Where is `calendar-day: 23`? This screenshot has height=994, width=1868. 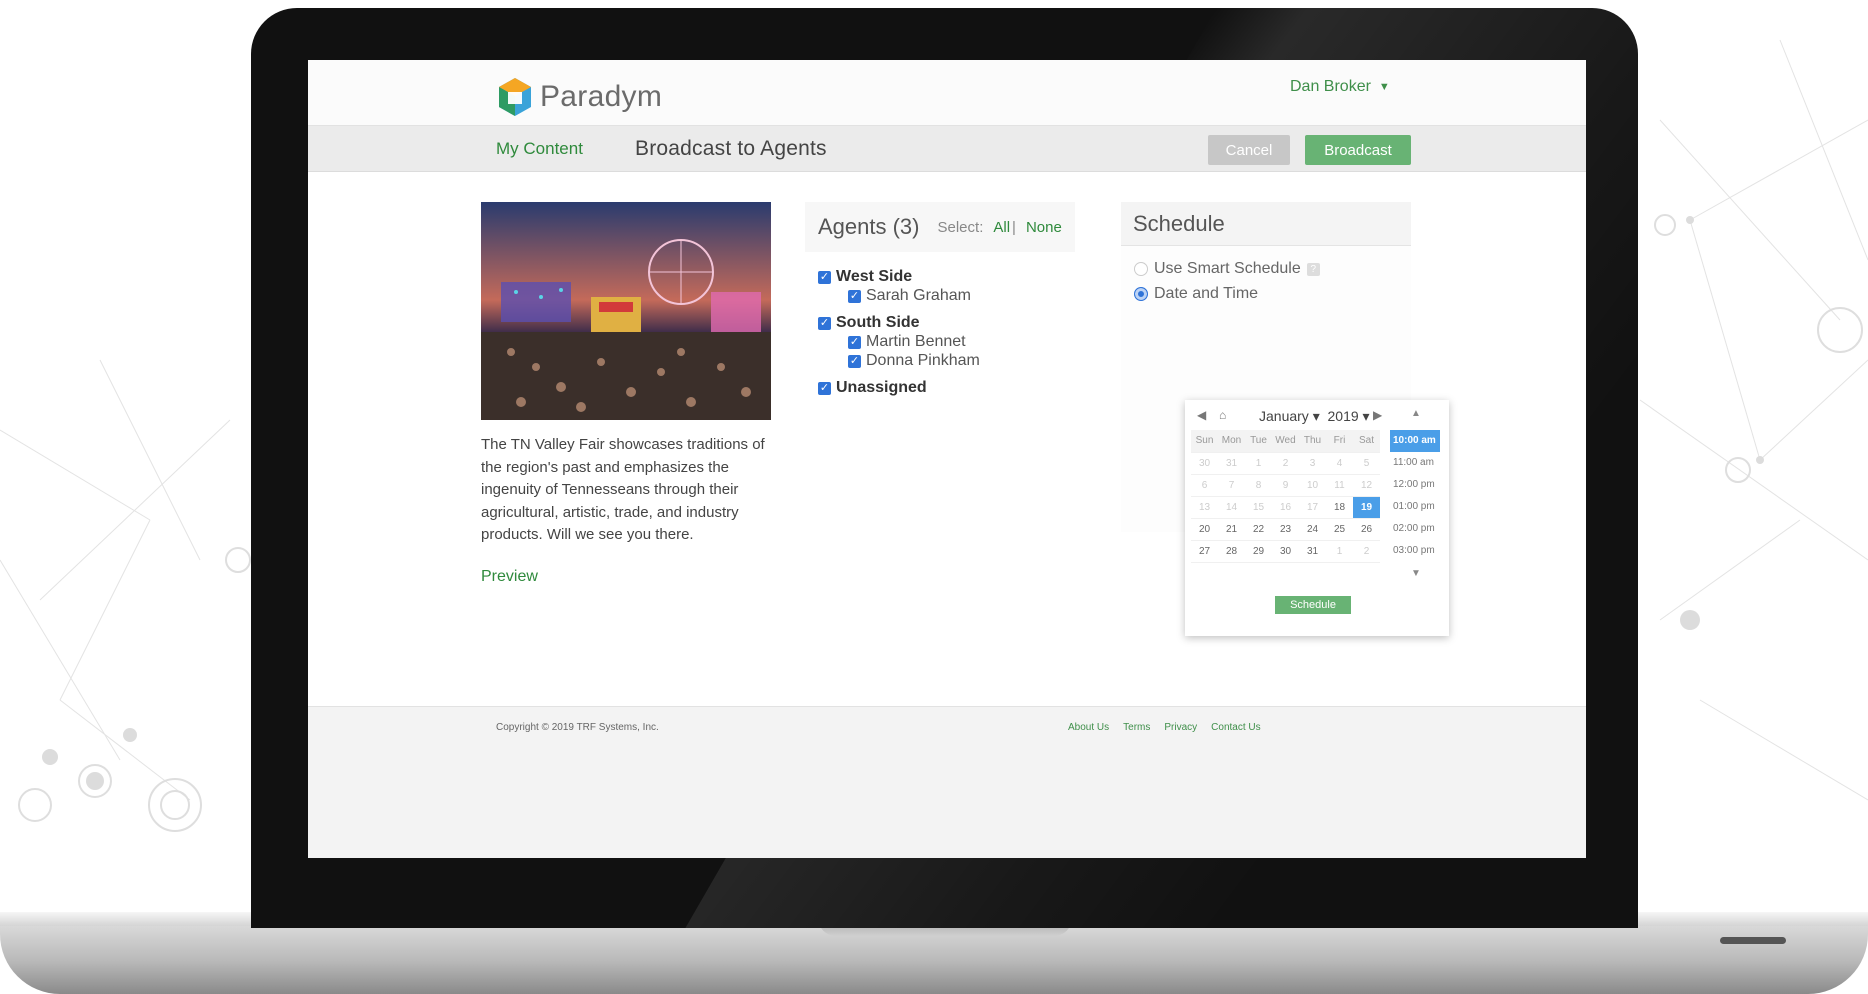 calendar-day: 23 is located at coordinates (1285, 529).